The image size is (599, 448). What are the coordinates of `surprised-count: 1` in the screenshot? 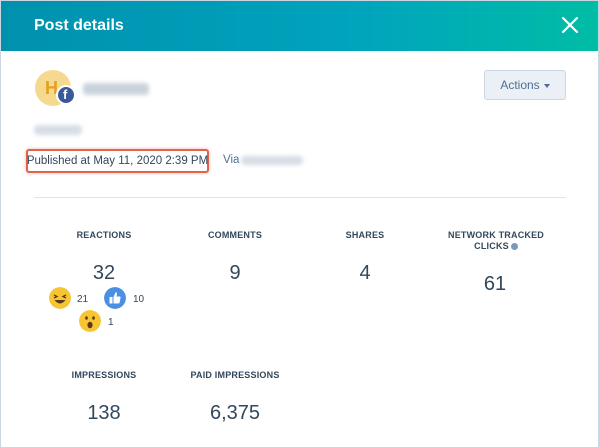 It's located at (111, 322).